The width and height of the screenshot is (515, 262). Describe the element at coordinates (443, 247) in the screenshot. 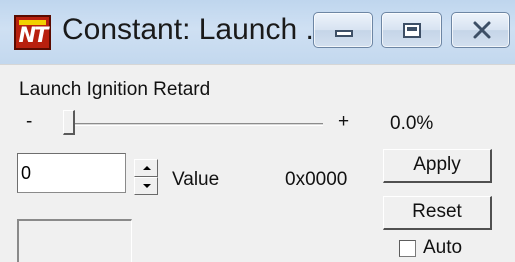

I see `auto-label: Auto` at that location.